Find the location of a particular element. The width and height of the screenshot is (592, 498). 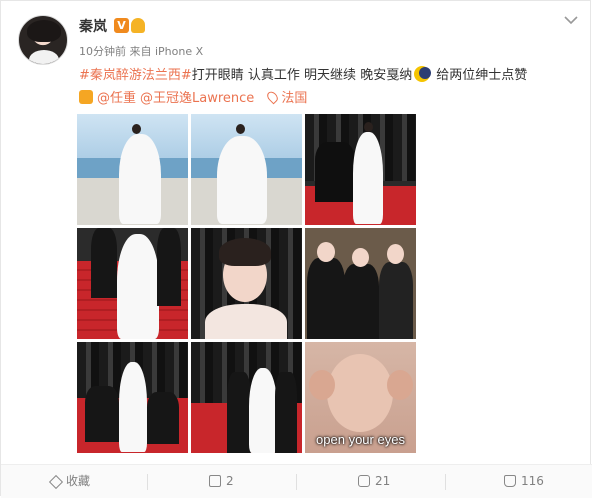

collect-button: 收藏 is located at coordinates (69, 481).